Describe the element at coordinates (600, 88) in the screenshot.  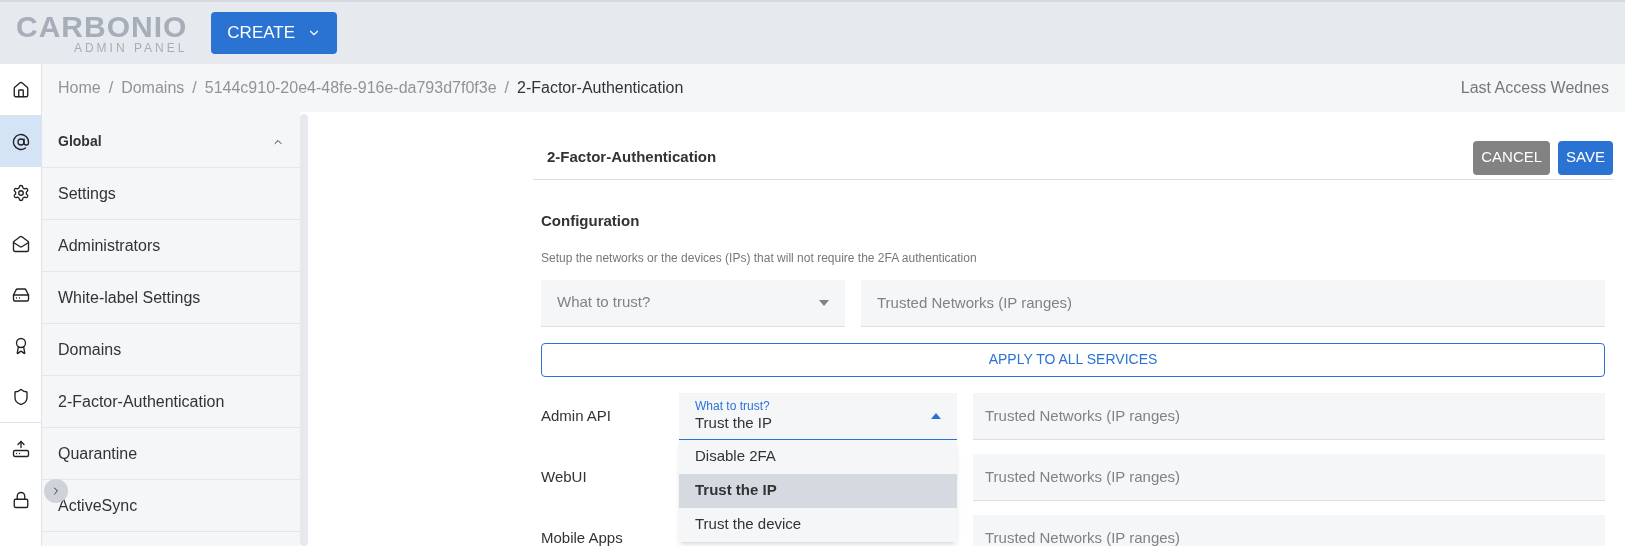
I see `breadcrumb-item: 2-Factor-Authentication` at that location.